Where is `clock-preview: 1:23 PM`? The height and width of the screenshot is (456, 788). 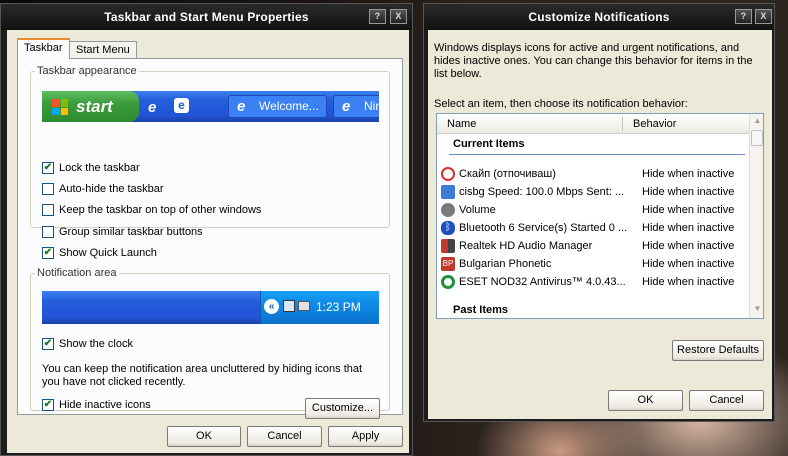 clock-preview: 1:23 PM is located at coordinates (338, 307).